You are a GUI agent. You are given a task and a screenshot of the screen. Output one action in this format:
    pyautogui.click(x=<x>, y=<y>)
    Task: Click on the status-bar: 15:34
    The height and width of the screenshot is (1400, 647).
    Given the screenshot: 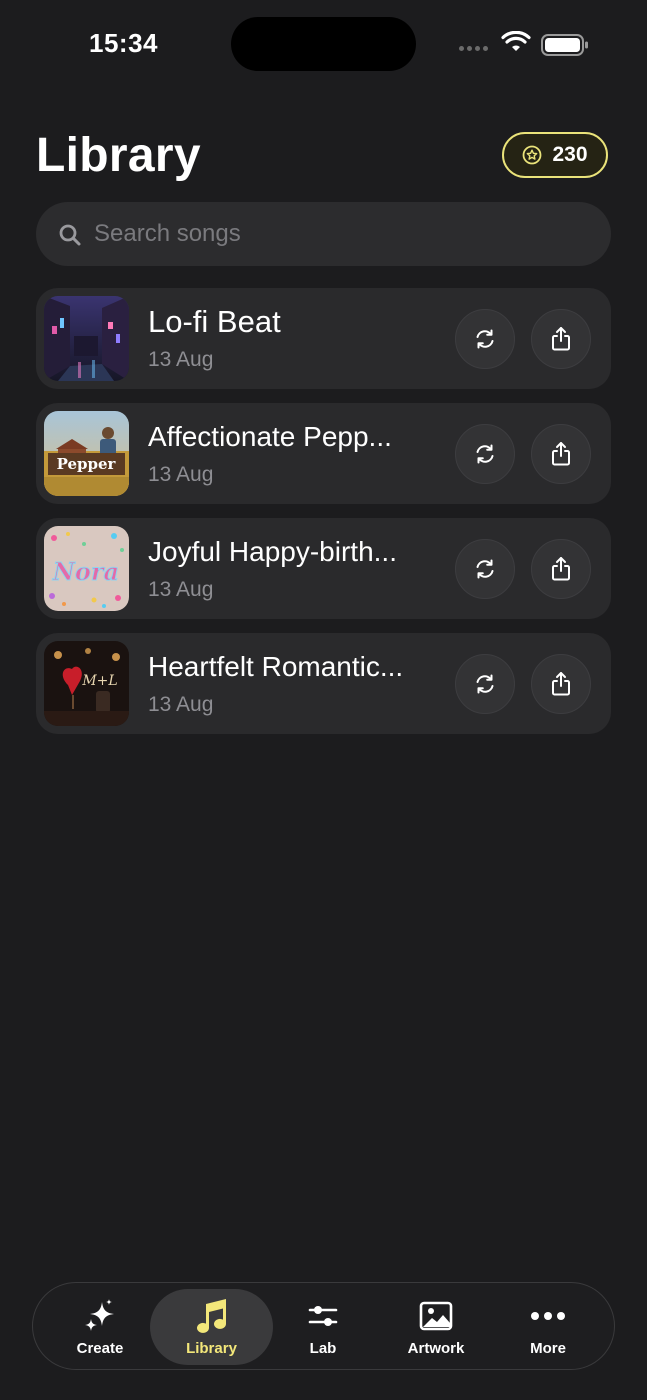 What is the action you would take?
    pyautogui.click(x=323, y=45)
    